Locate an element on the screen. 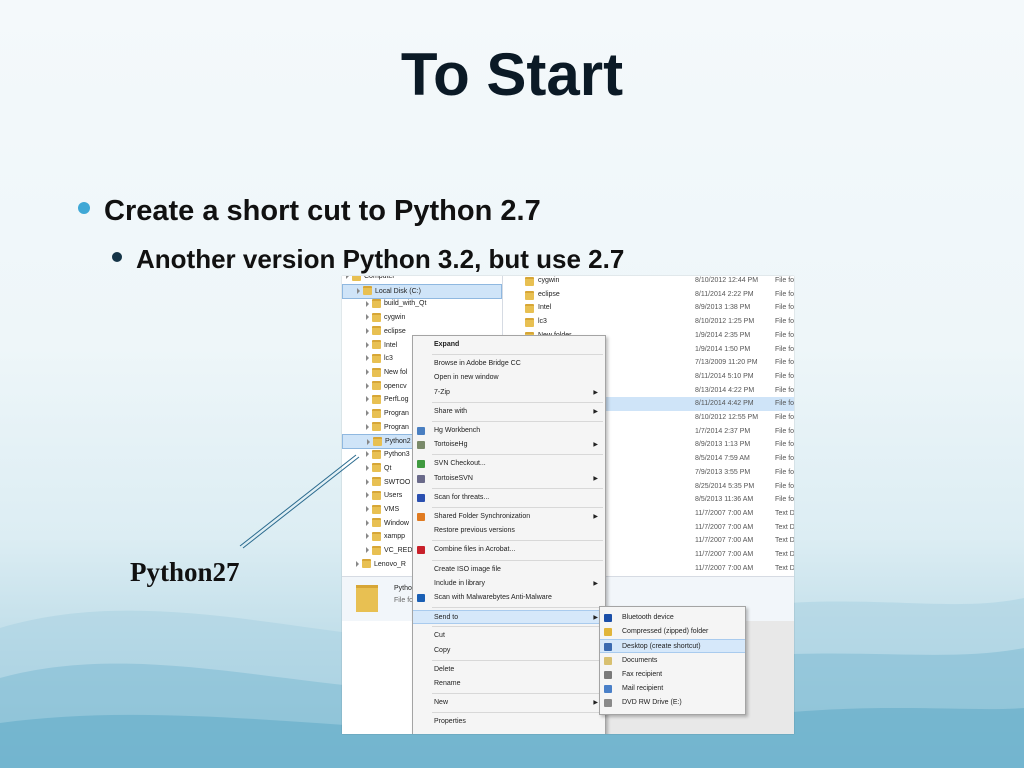  menu-item: Expand is located at coordinates (509, 345).